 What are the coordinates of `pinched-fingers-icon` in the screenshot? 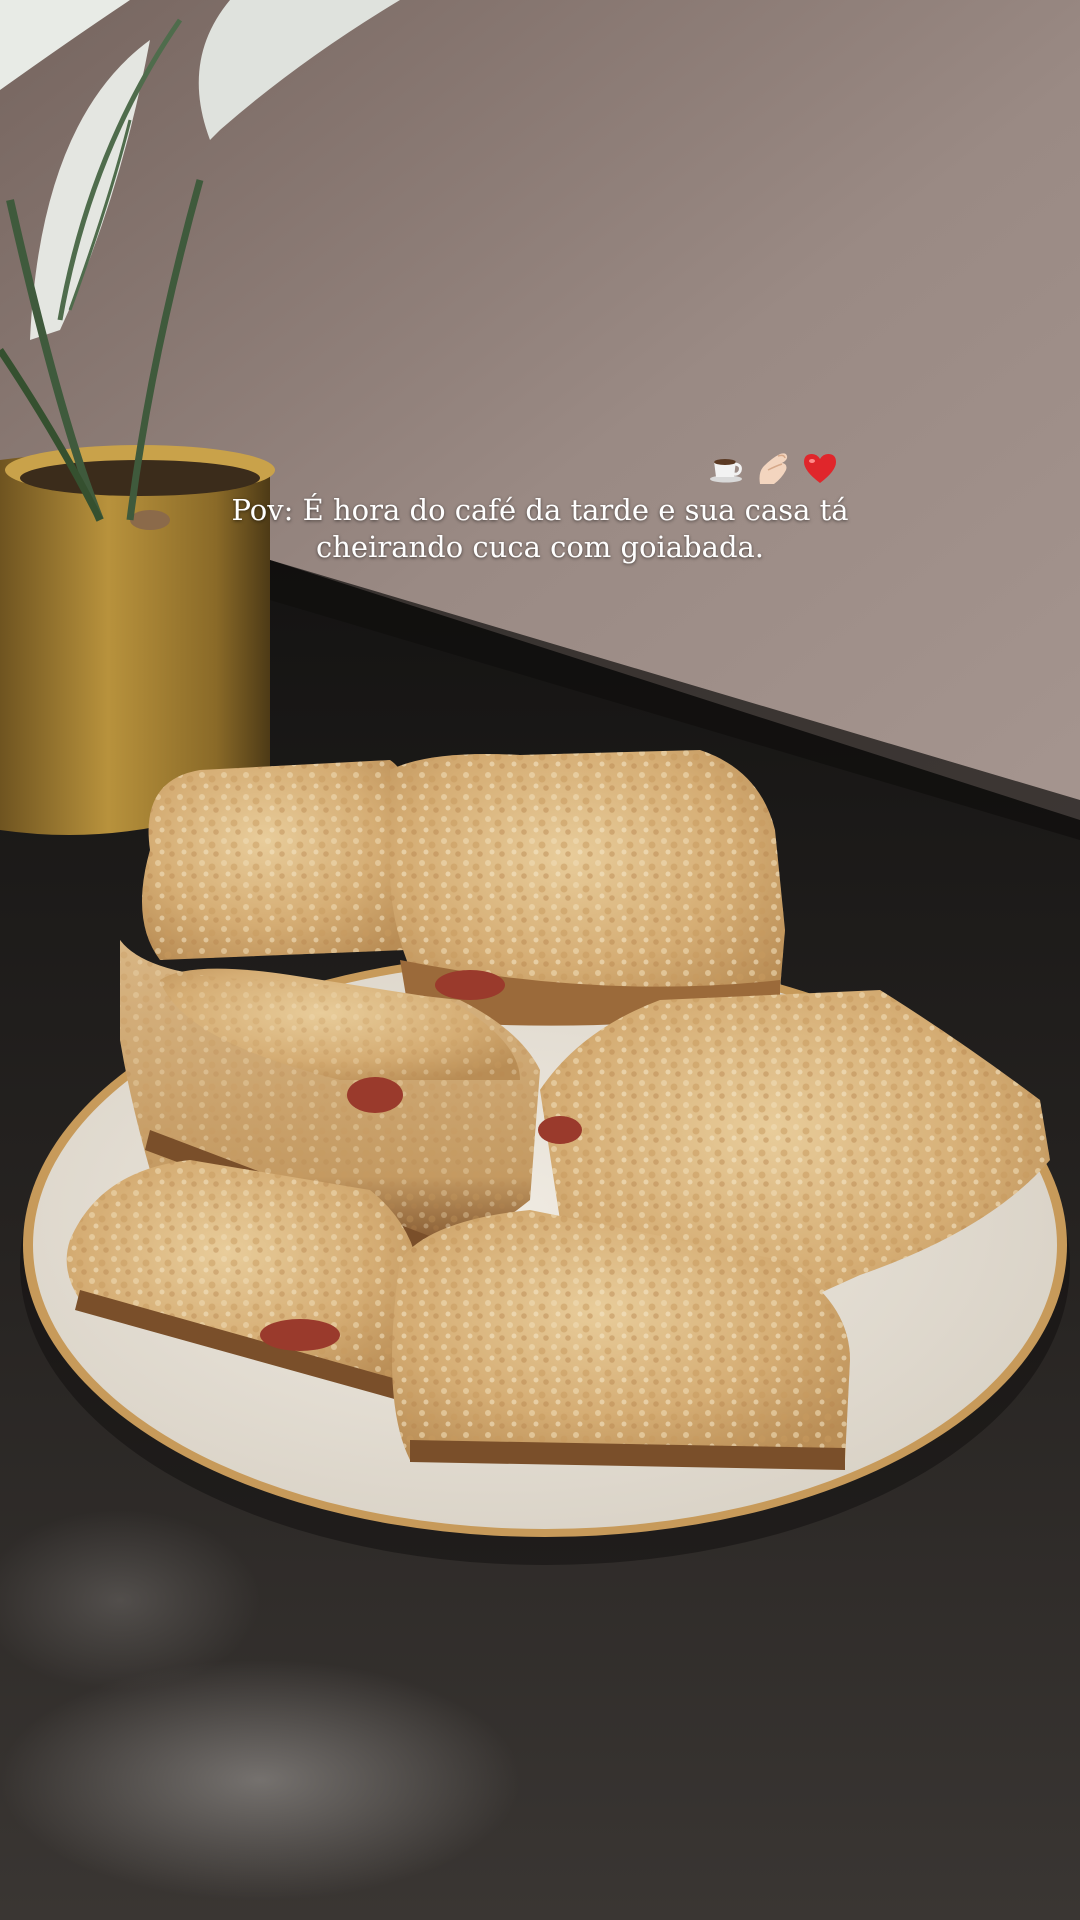 It's located at (773, 468).